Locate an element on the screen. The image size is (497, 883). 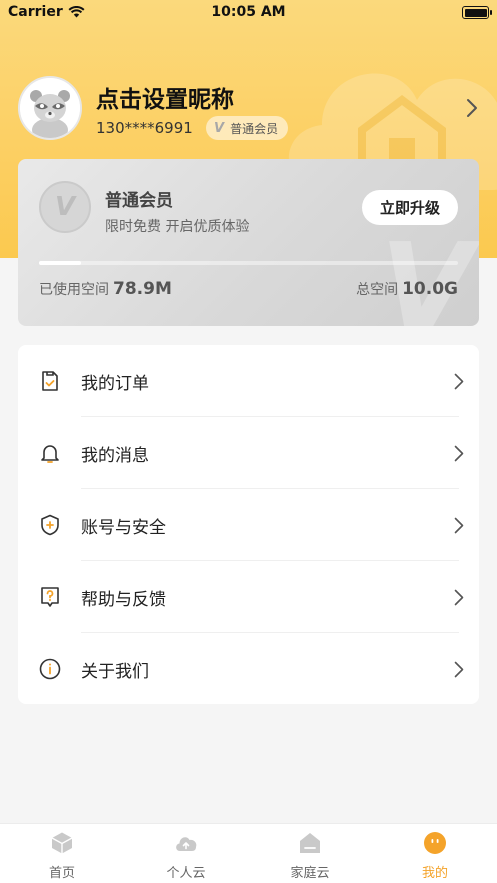
vip-v-icon: V is located at coordinates (219, 128).